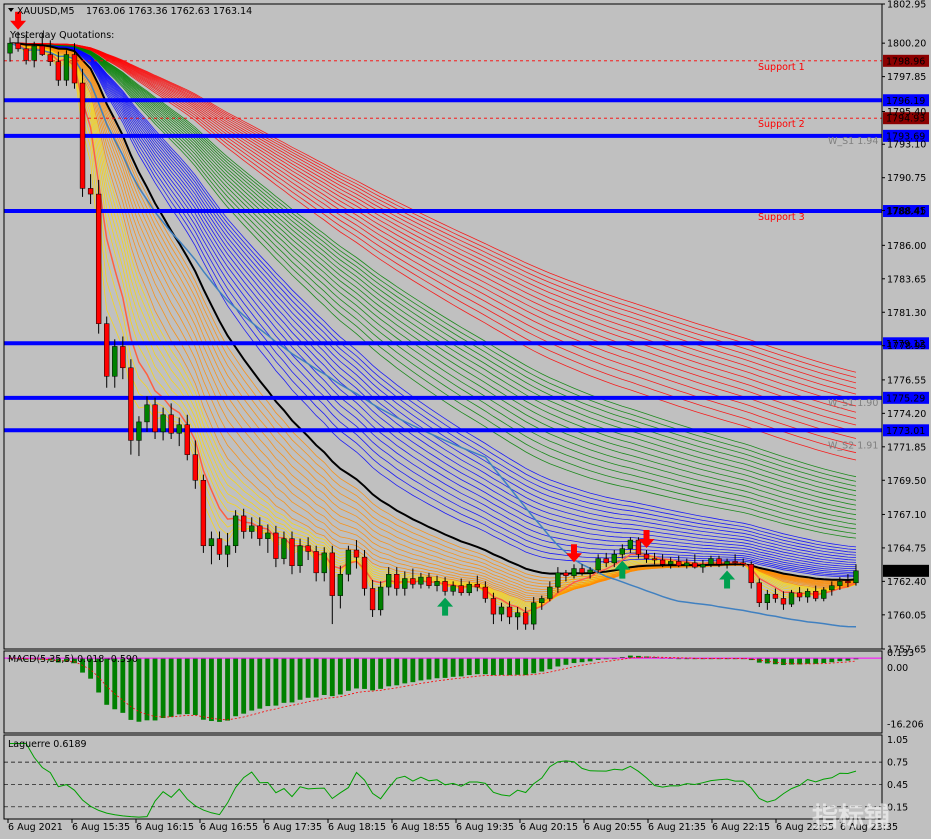  I want to click on last-price-label: 1763.14, so click(905, 571).